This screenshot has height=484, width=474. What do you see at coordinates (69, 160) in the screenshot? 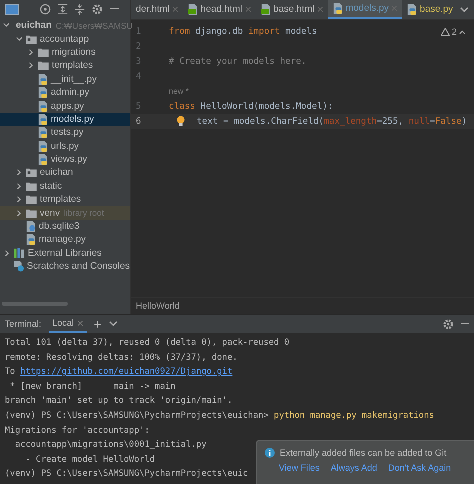
I see `tree-item-label: views.py` at bounding box center [69, 160].